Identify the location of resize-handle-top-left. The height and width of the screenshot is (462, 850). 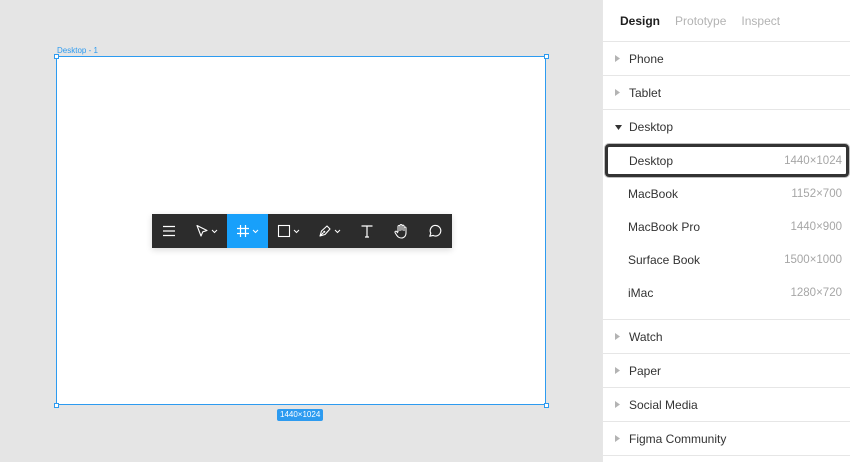
(56, 56).